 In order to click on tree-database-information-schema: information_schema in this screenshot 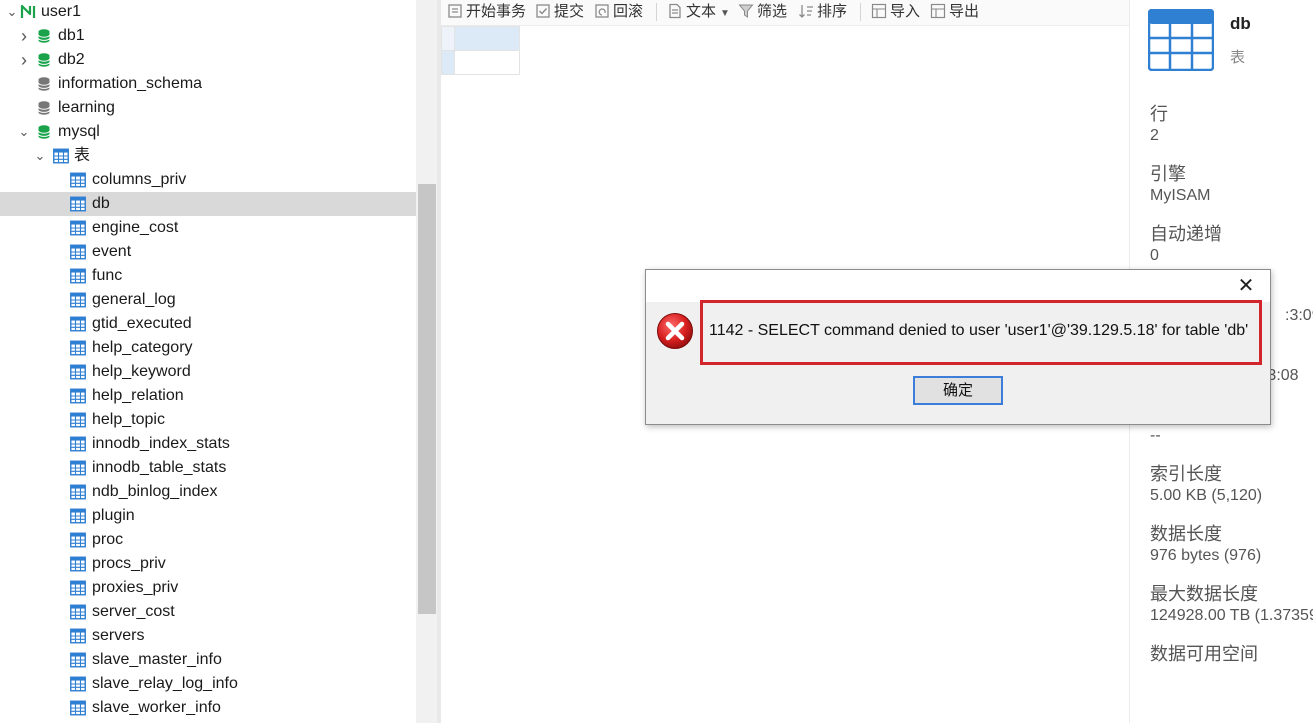, I will do `click(208, 84)`.